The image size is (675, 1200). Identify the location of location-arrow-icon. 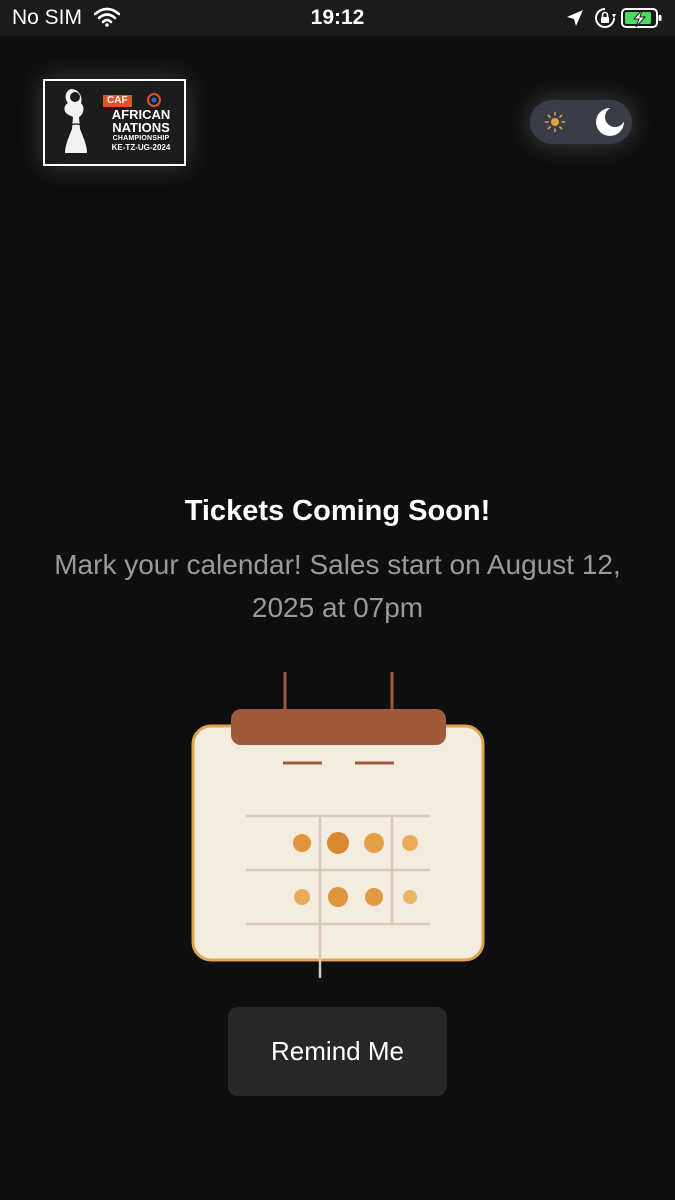
(575, 18).